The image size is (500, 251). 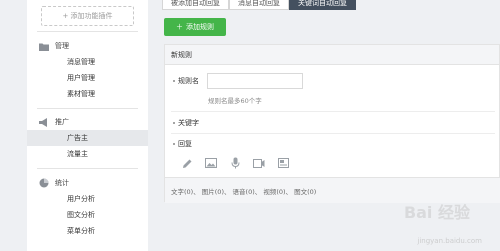 What do you see at coordinates (81, 62) in the screenshot?
I see `sidebar-item-label: 消息管理` at bounding box center [81, 62].